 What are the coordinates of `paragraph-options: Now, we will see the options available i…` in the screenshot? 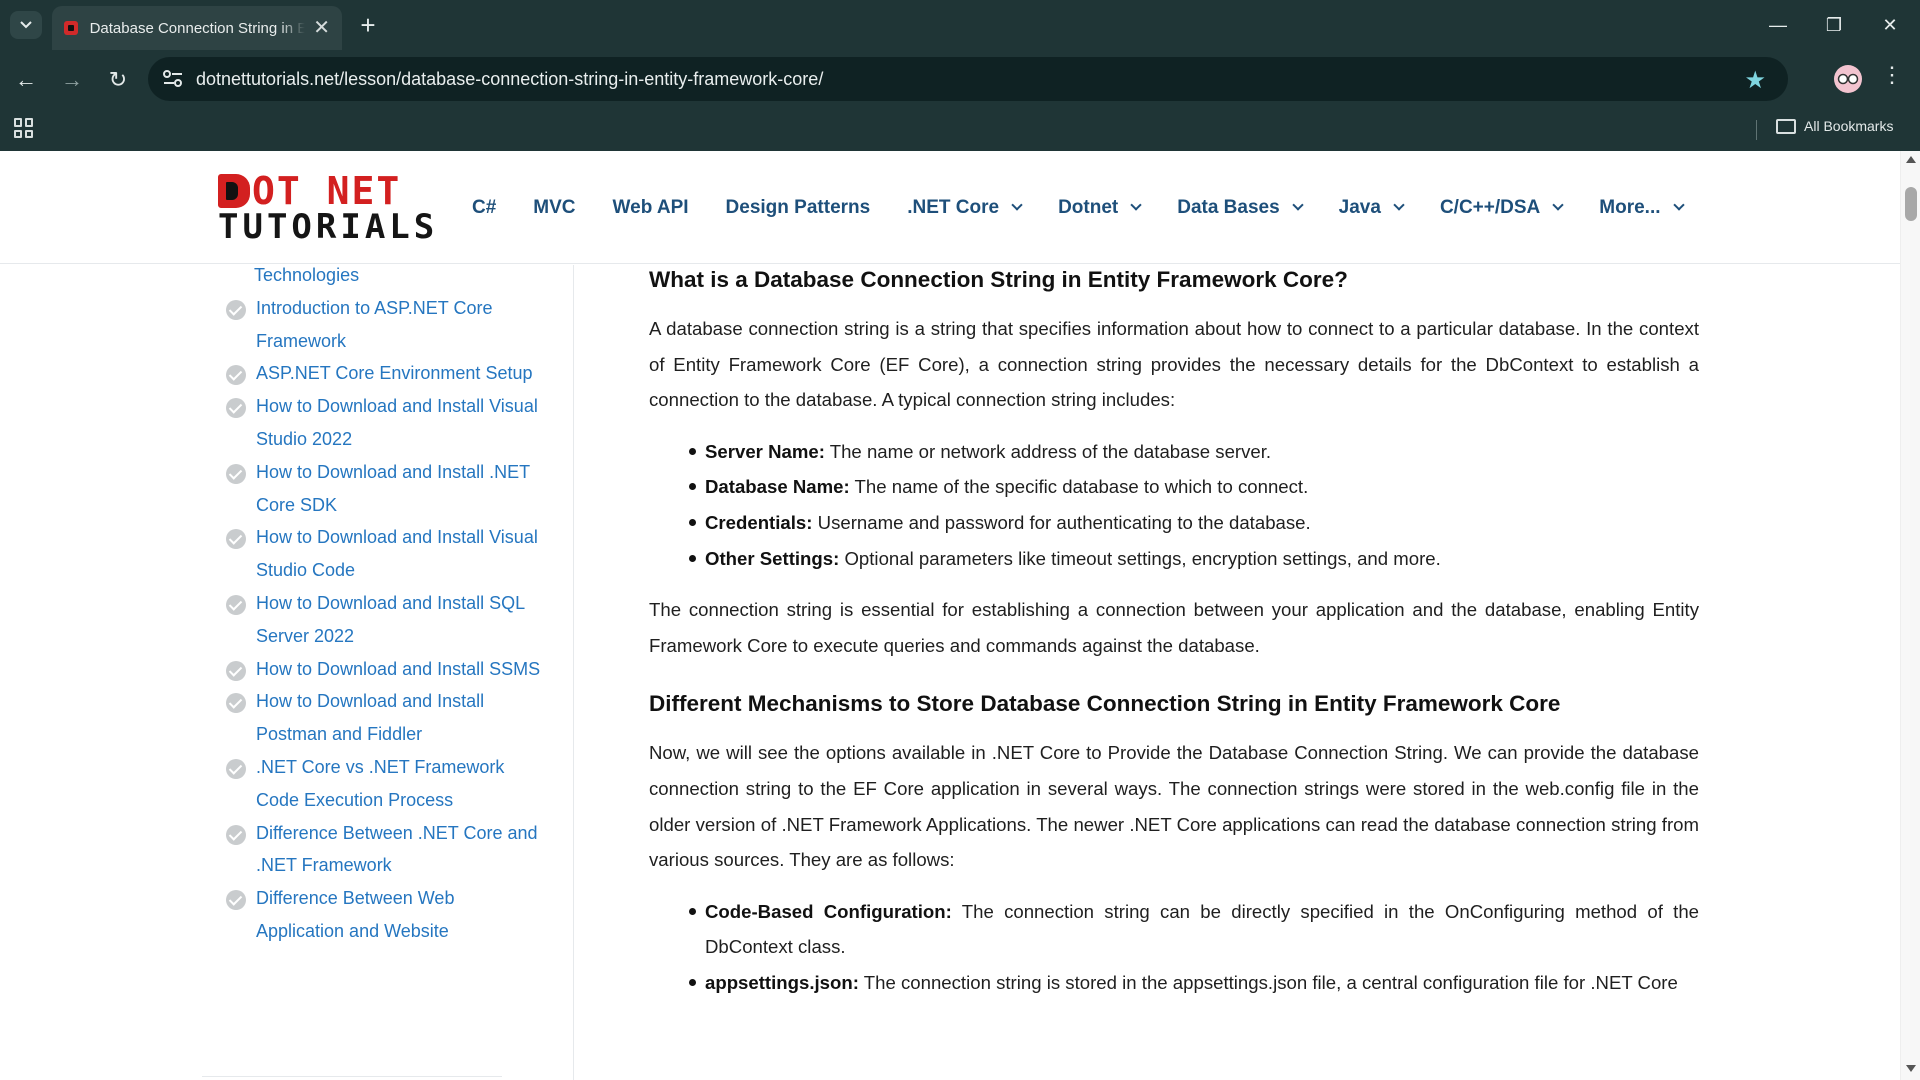 It's located at (1174, 806).